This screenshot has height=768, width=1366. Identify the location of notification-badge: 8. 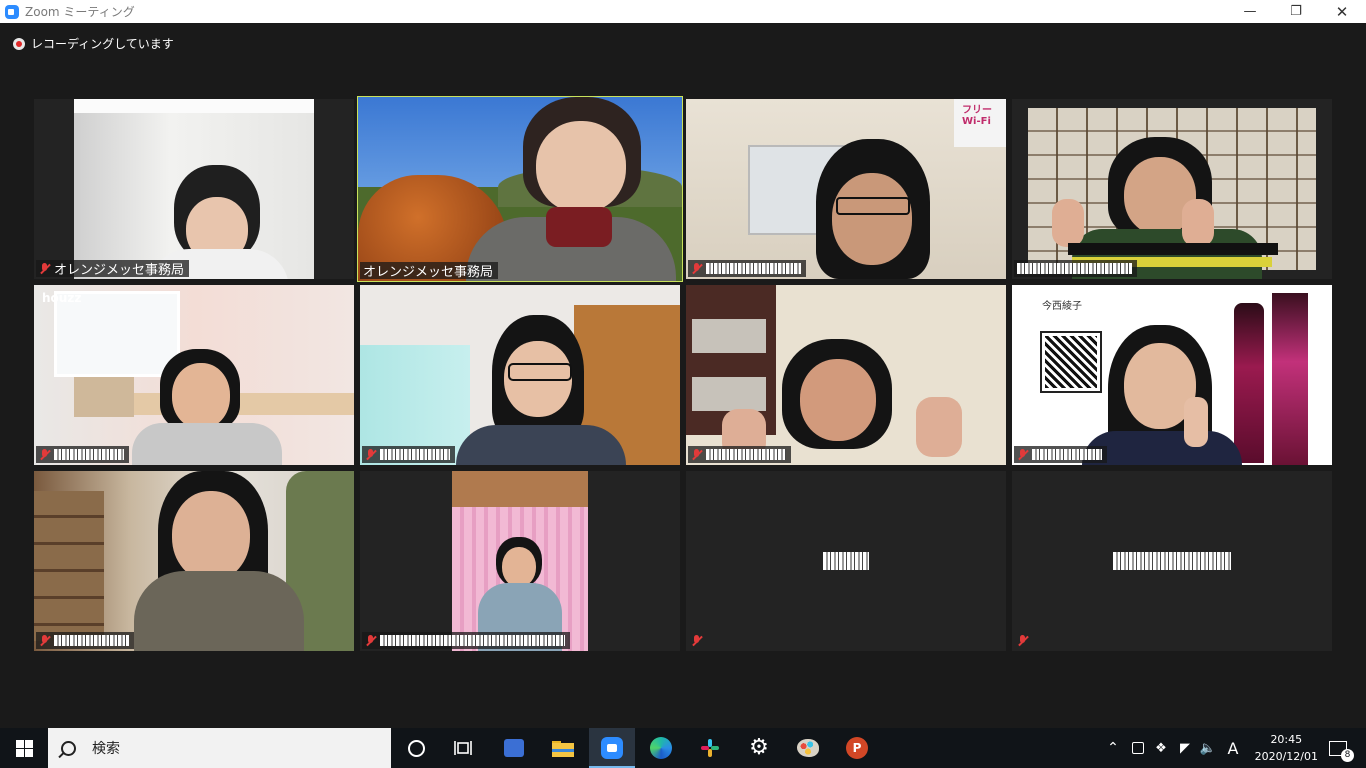
(1347, 755).